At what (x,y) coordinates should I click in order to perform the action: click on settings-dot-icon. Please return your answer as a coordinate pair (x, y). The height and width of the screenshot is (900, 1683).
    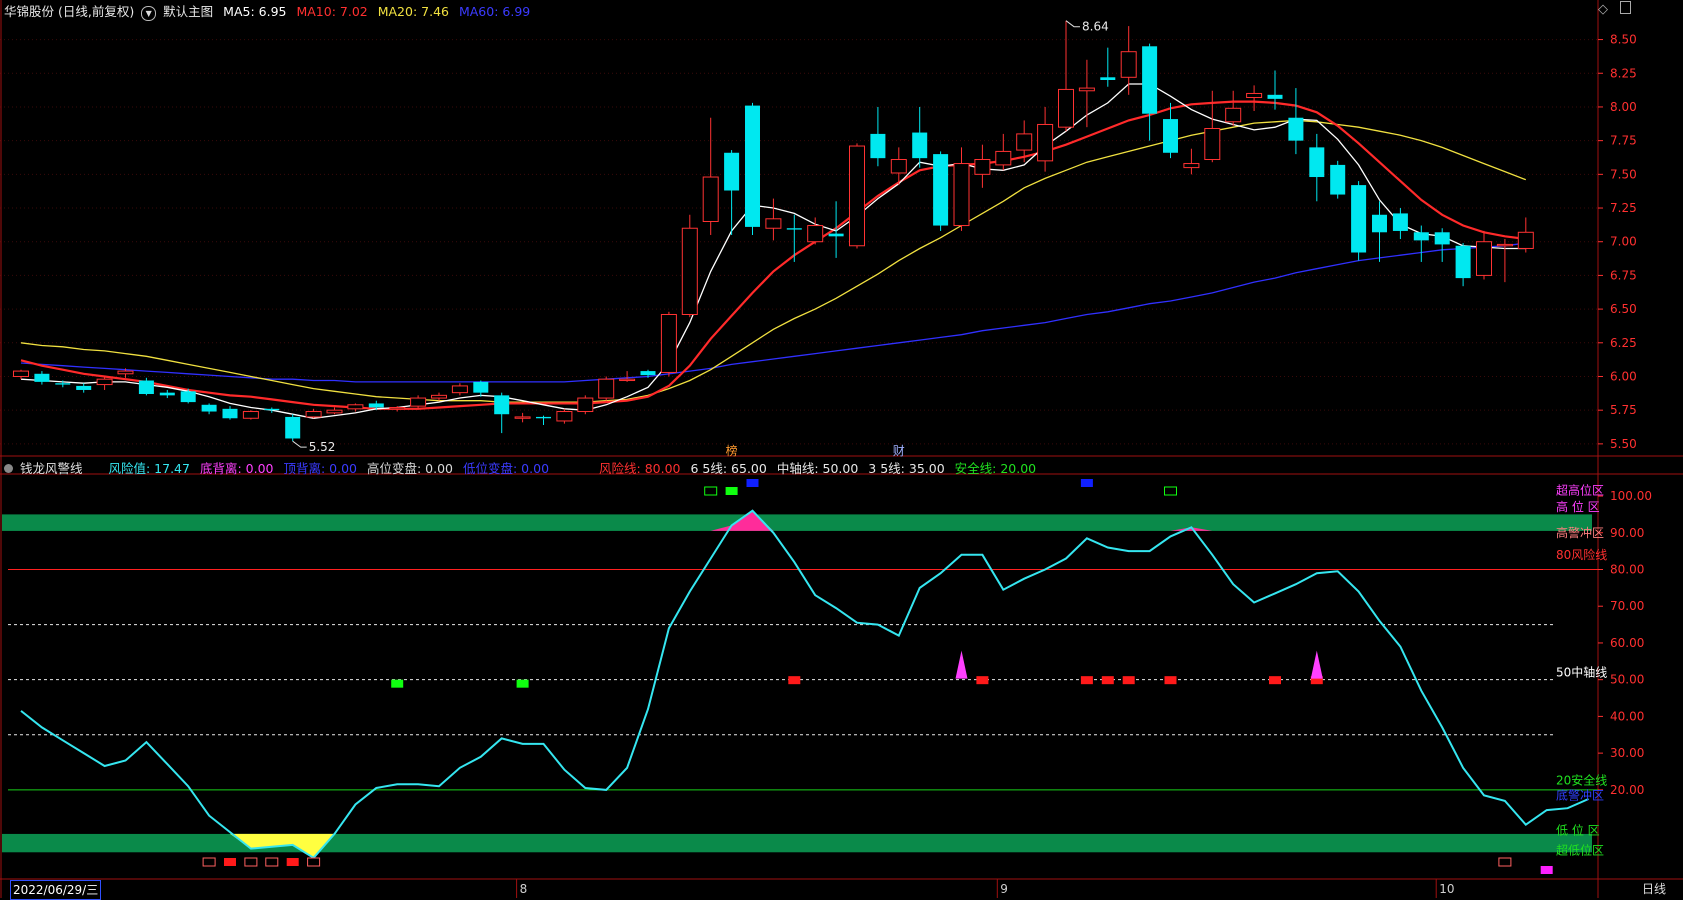
    Looking at the image, I should click on (8, 468).